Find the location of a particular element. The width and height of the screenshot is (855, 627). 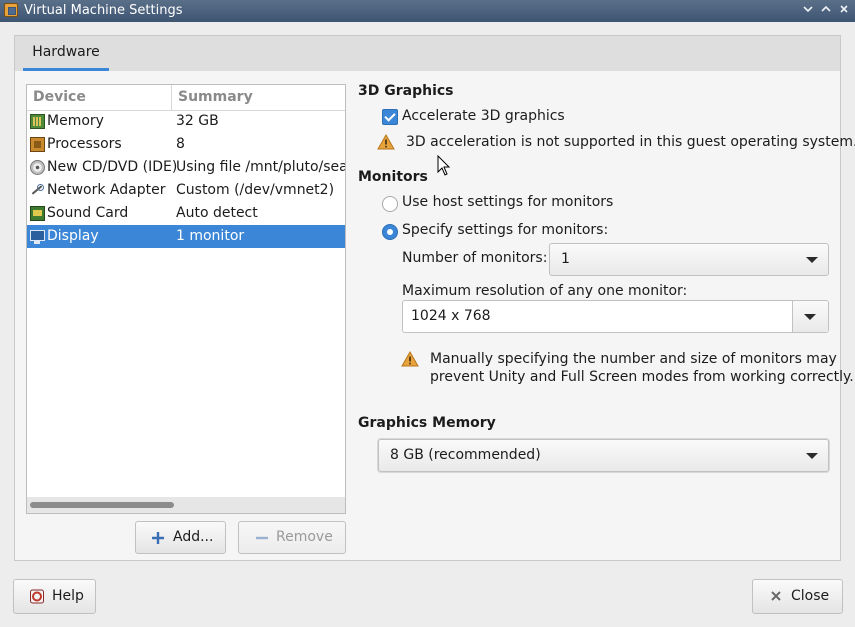

device-summary: 32 GB is located at coordinates (197, 121).